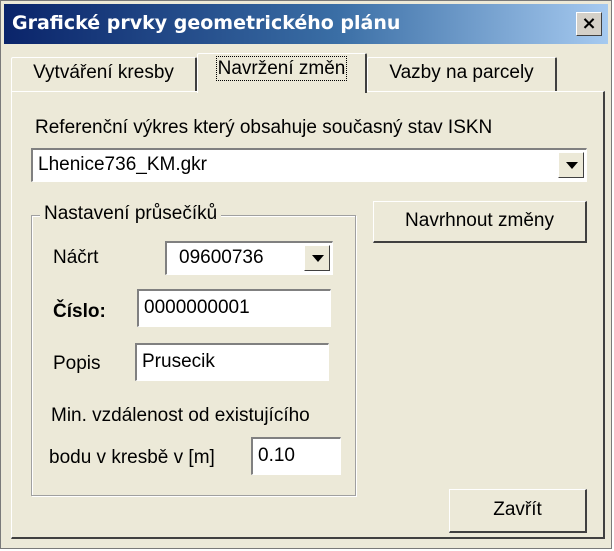  I want to click on reference-drawing-select: Lhenice736_KM.gkr, so click(309, 165).